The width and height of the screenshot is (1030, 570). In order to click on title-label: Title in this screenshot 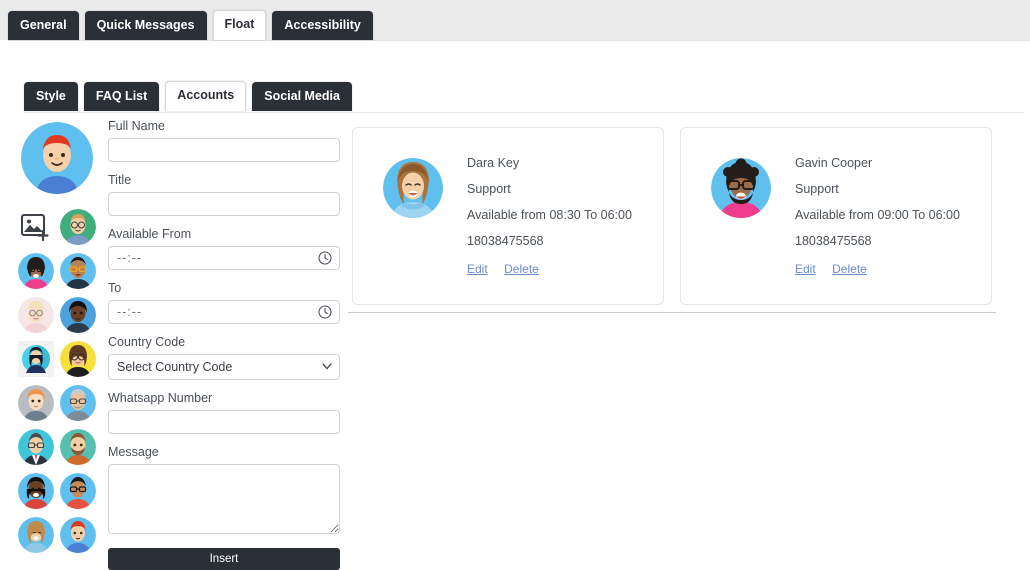, I will do `click(120, 180)`.